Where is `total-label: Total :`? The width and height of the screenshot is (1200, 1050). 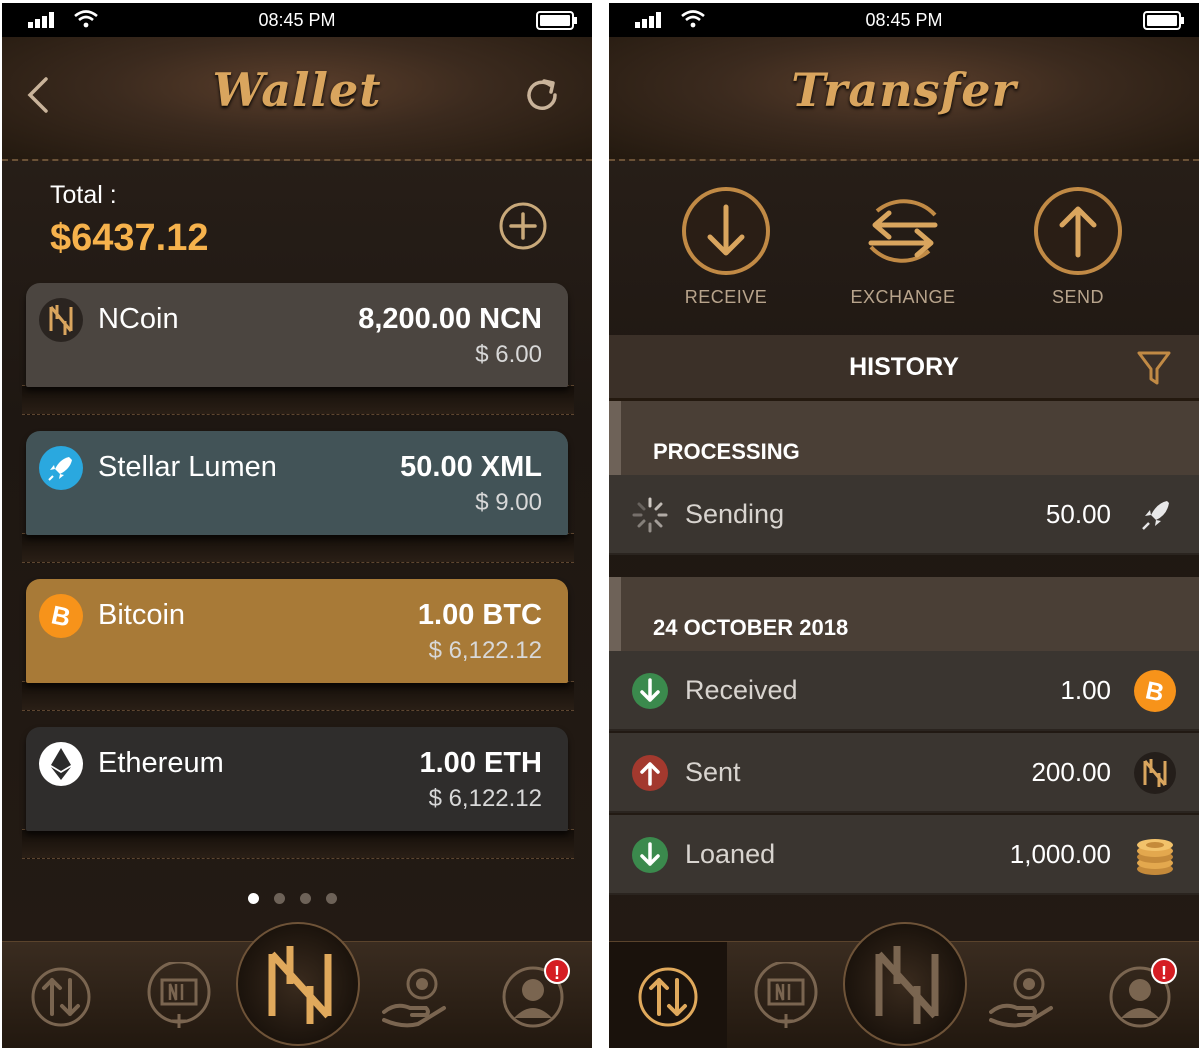
total-label: Total : is located at coordinates (83, 195).